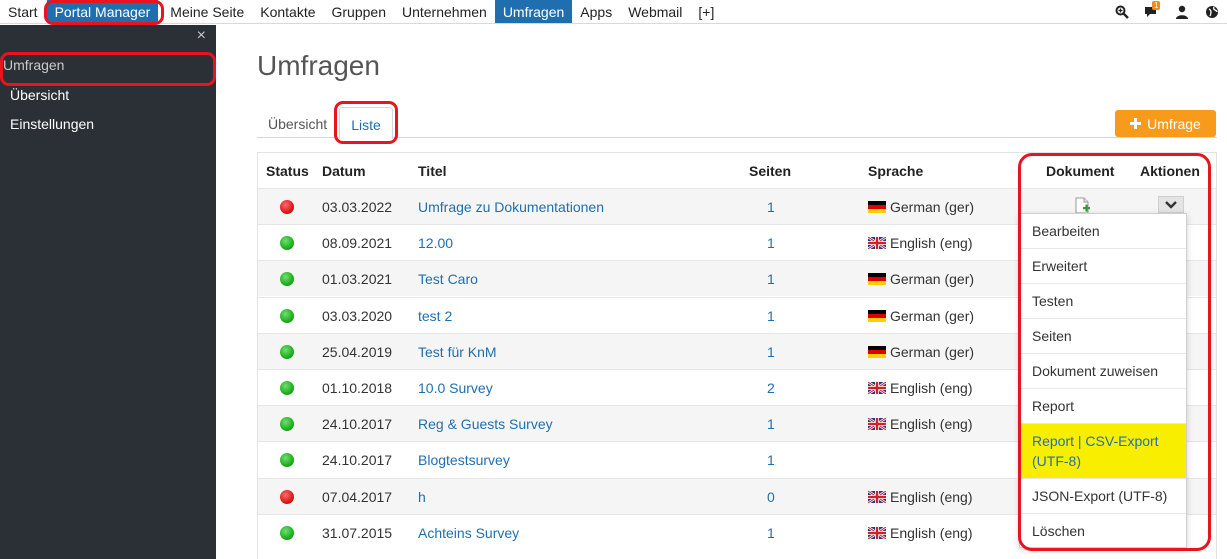 The height and width of the screenshot is (559, 1227). Describe the element at coordinates (422, 497) in the screenshot. I see `cell-titel-link: h` at that location.